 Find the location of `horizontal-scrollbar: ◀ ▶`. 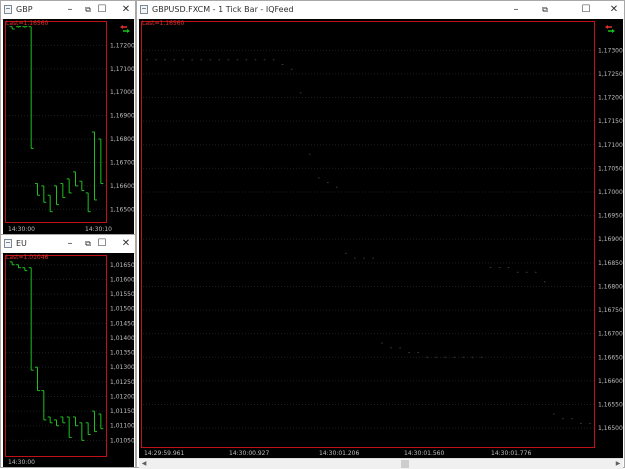

horizontal-scrollbar: ◀ ▶ is located at coordinates (381, 463).